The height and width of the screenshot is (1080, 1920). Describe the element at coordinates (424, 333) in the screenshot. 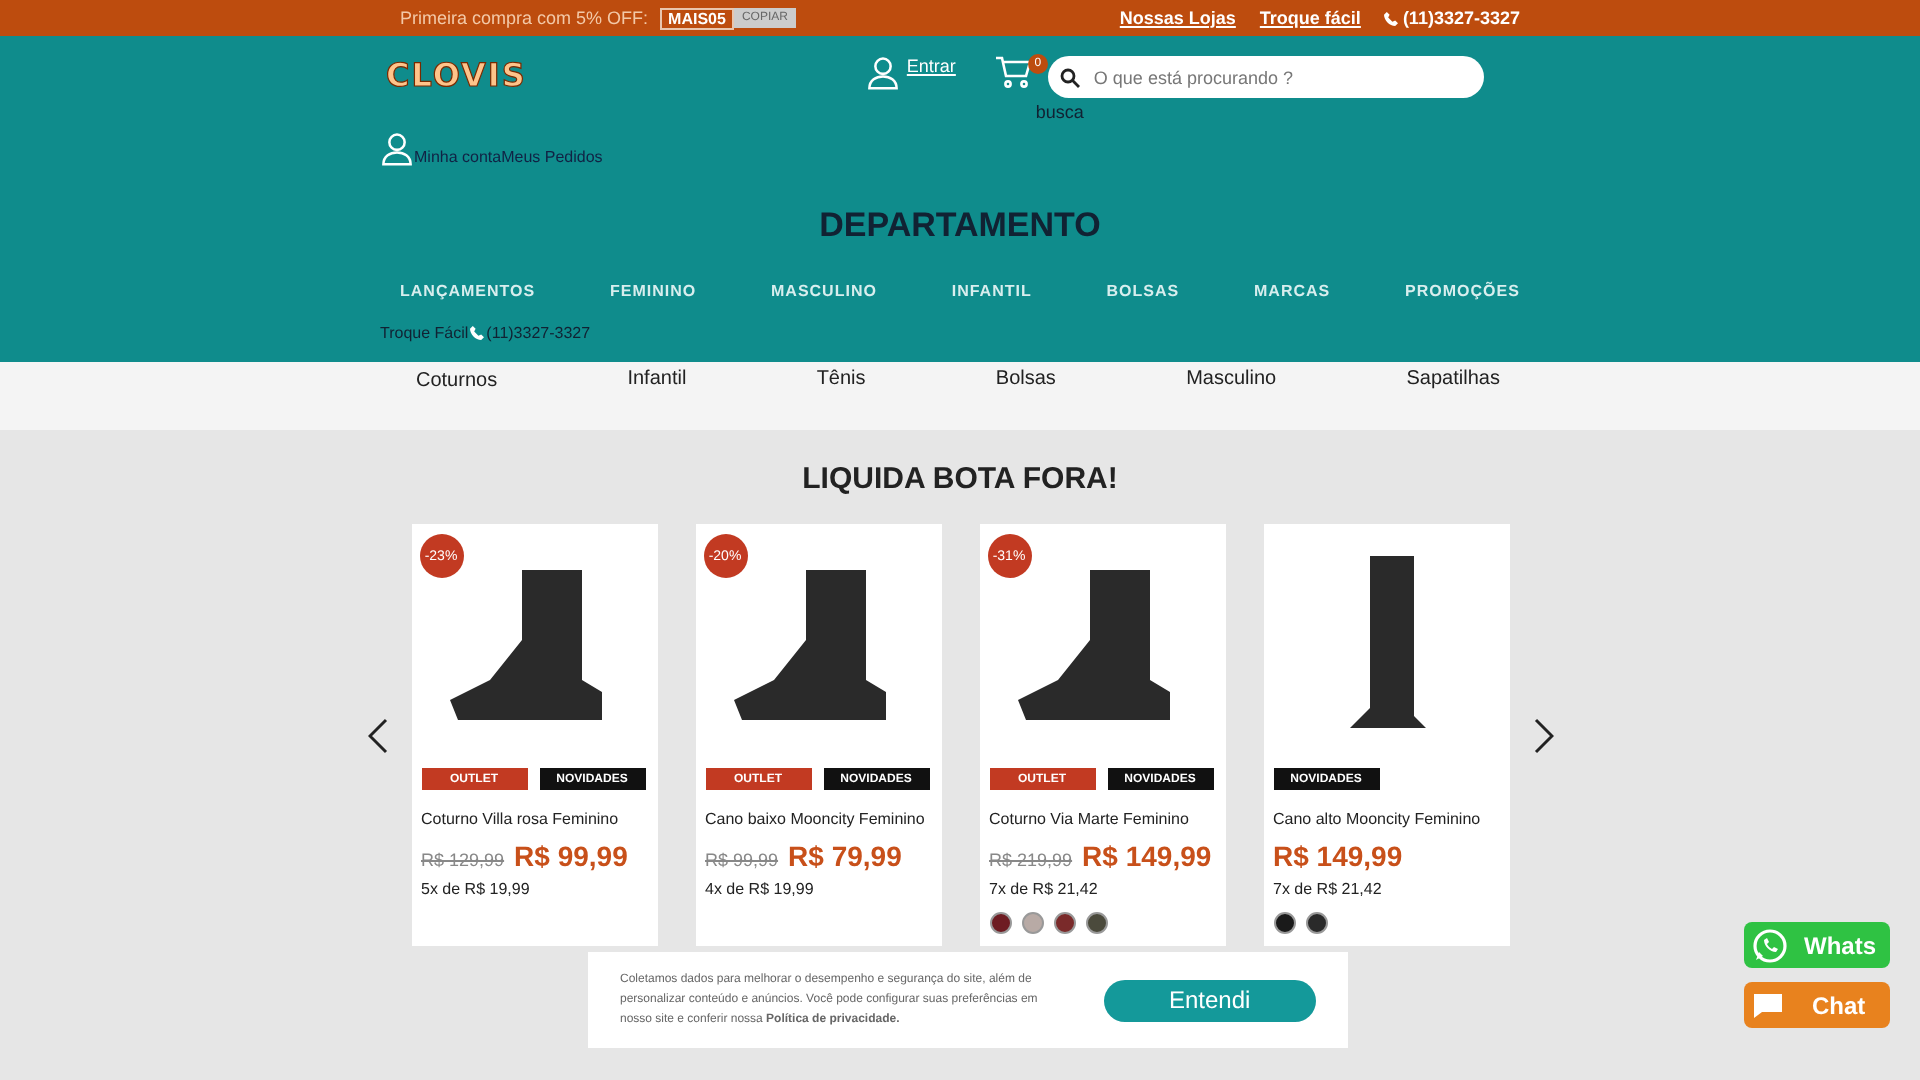

I see `contact-text: Troque Fácil` at that location.